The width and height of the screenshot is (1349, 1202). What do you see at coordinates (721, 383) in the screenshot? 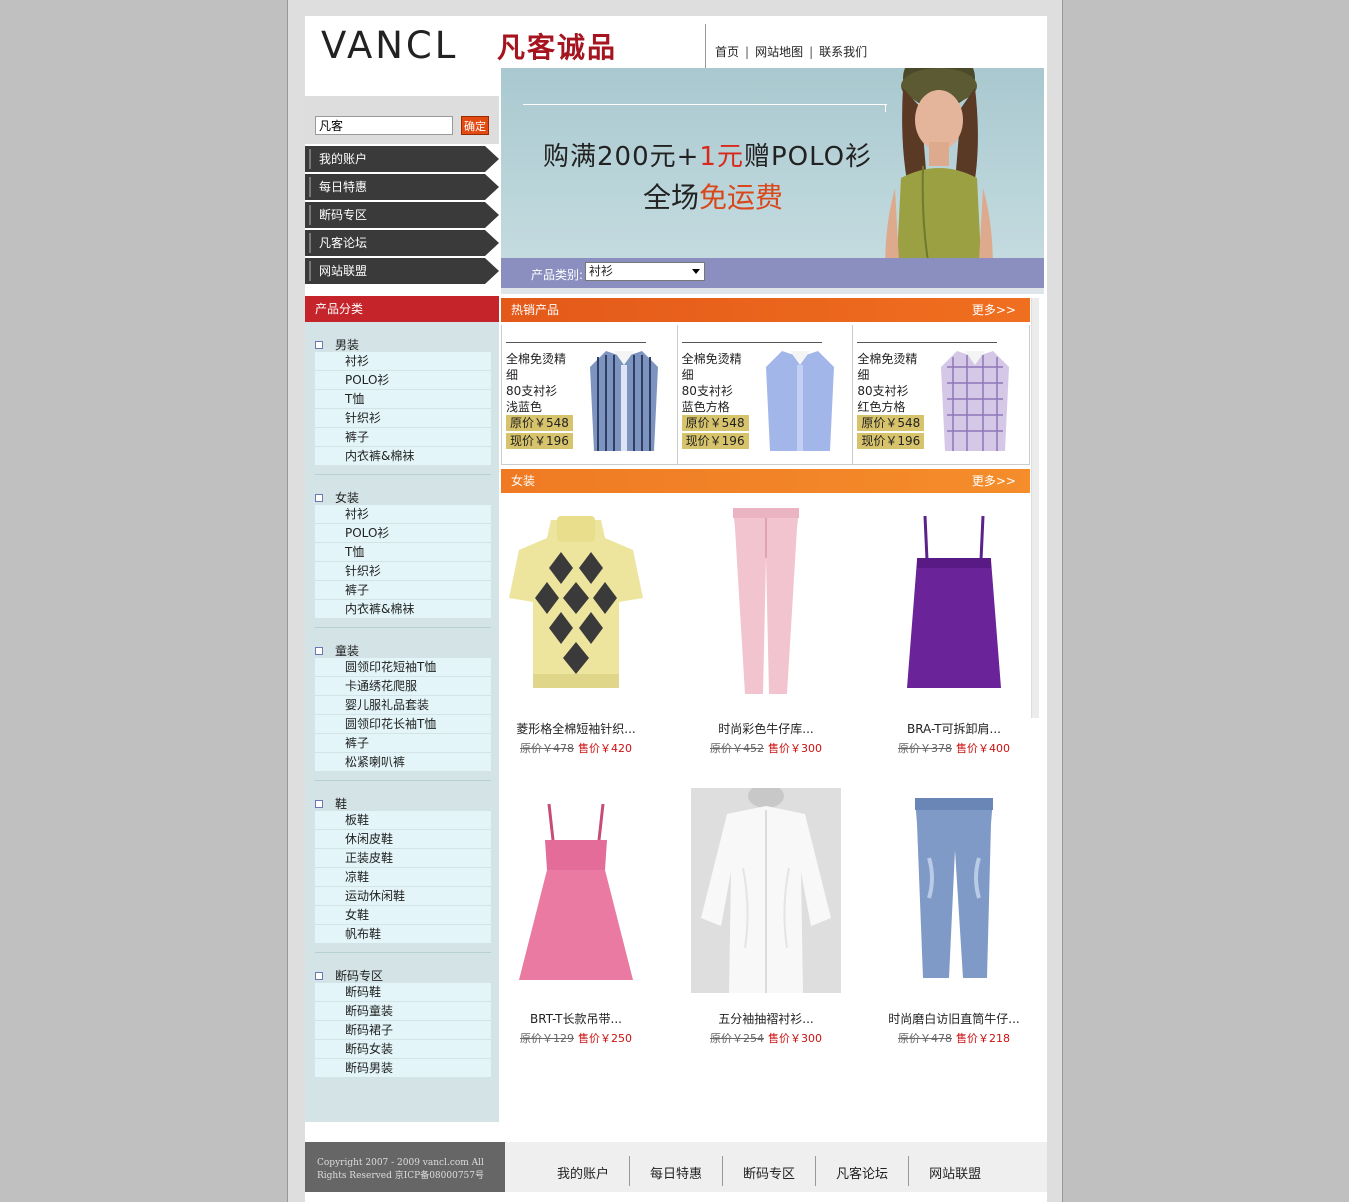
I see `hot-product-title: 全棉免烫精 细 80支衬衫 蓝色方格` at bounding box center [721, 383].